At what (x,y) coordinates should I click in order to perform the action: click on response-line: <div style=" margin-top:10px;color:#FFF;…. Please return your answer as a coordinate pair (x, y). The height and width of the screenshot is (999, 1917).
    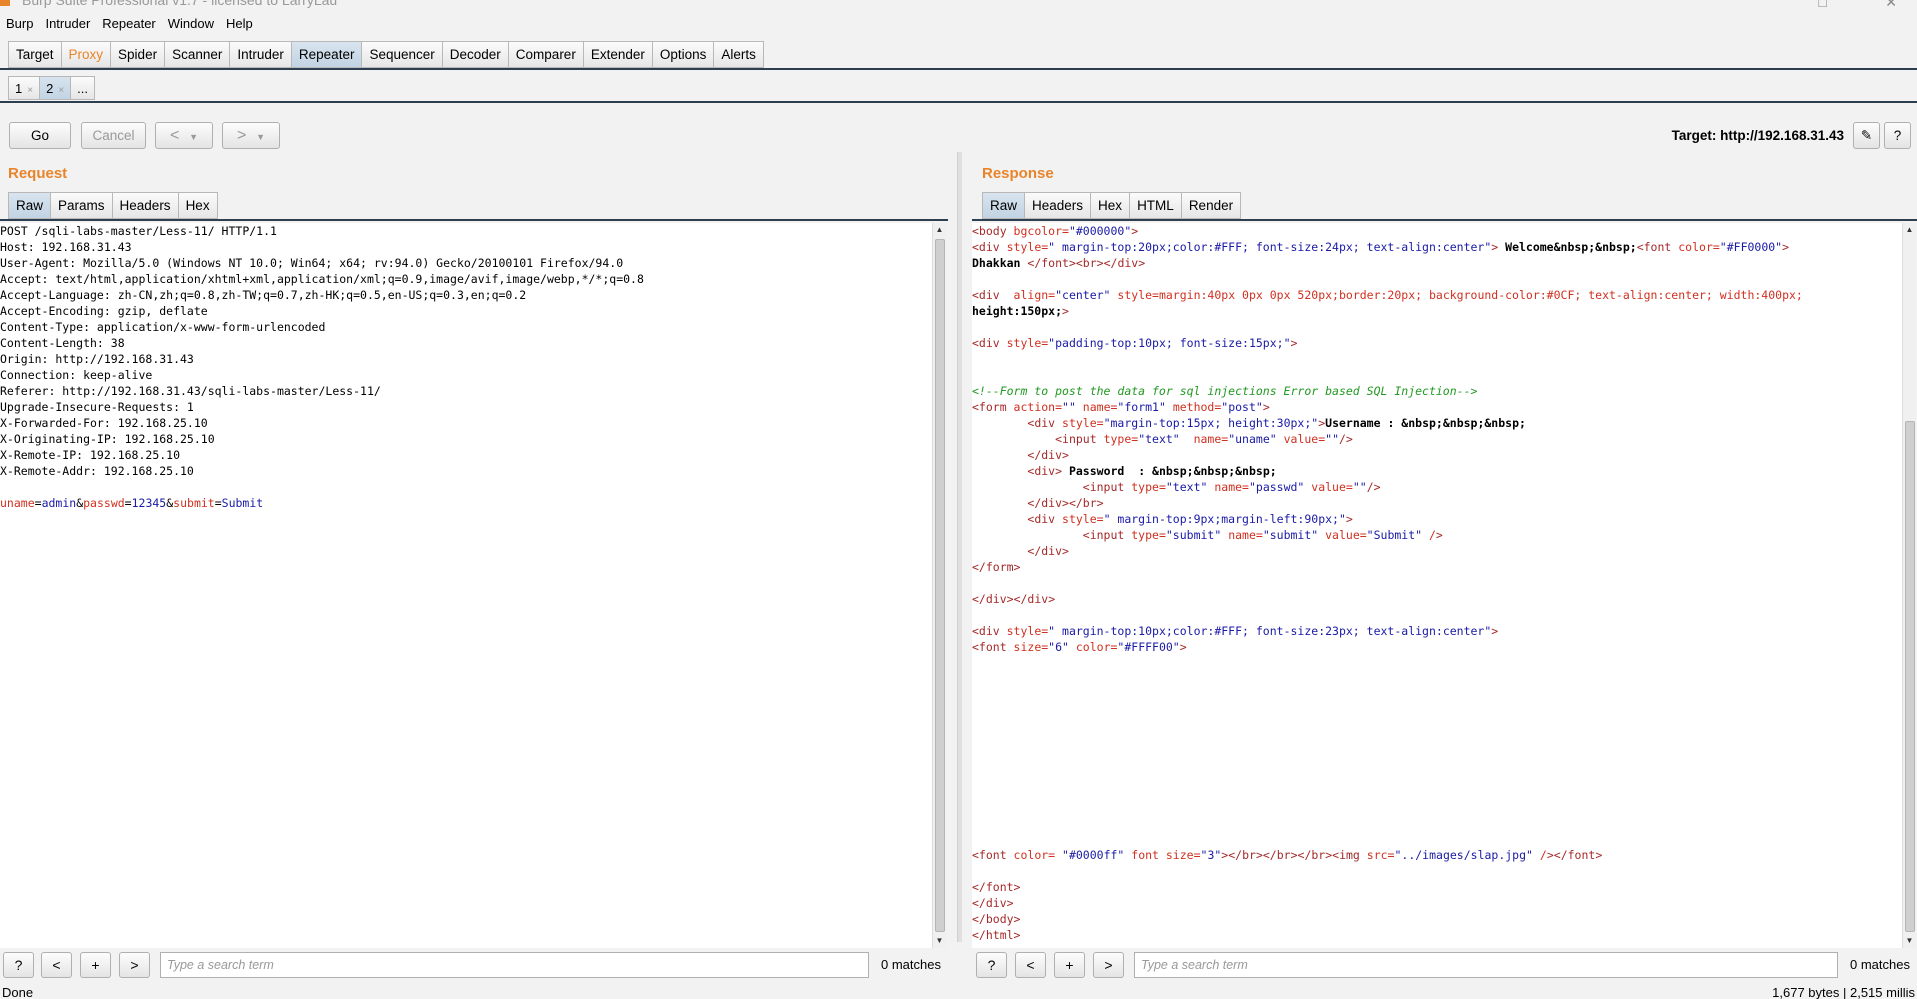
    Looking at the image, I should click on (1235, 631).